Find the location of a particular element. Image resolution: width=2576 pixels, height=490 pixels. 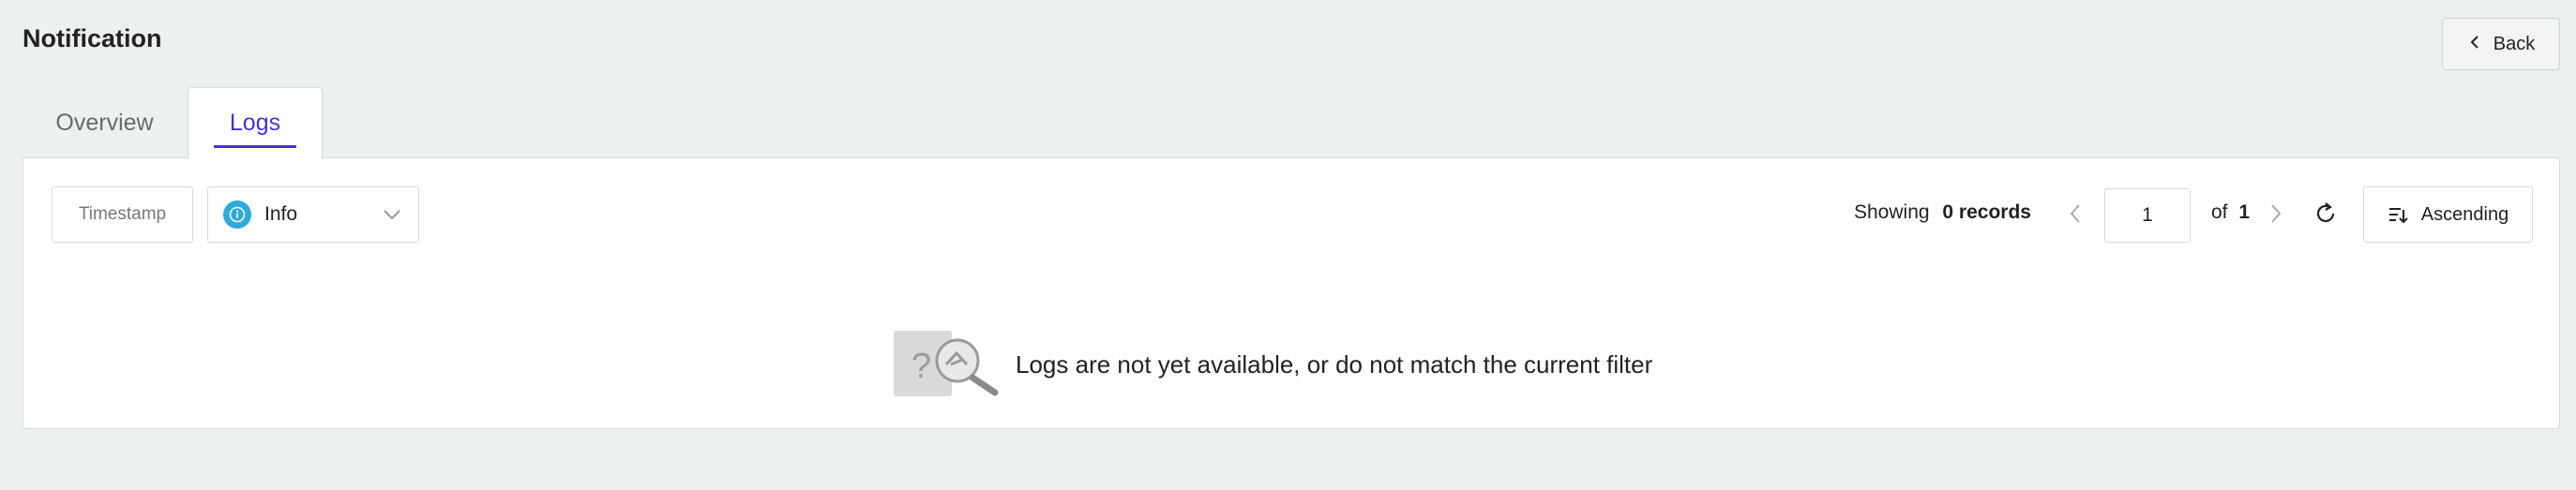

next-page-button is located at coordinates (2276, 213).